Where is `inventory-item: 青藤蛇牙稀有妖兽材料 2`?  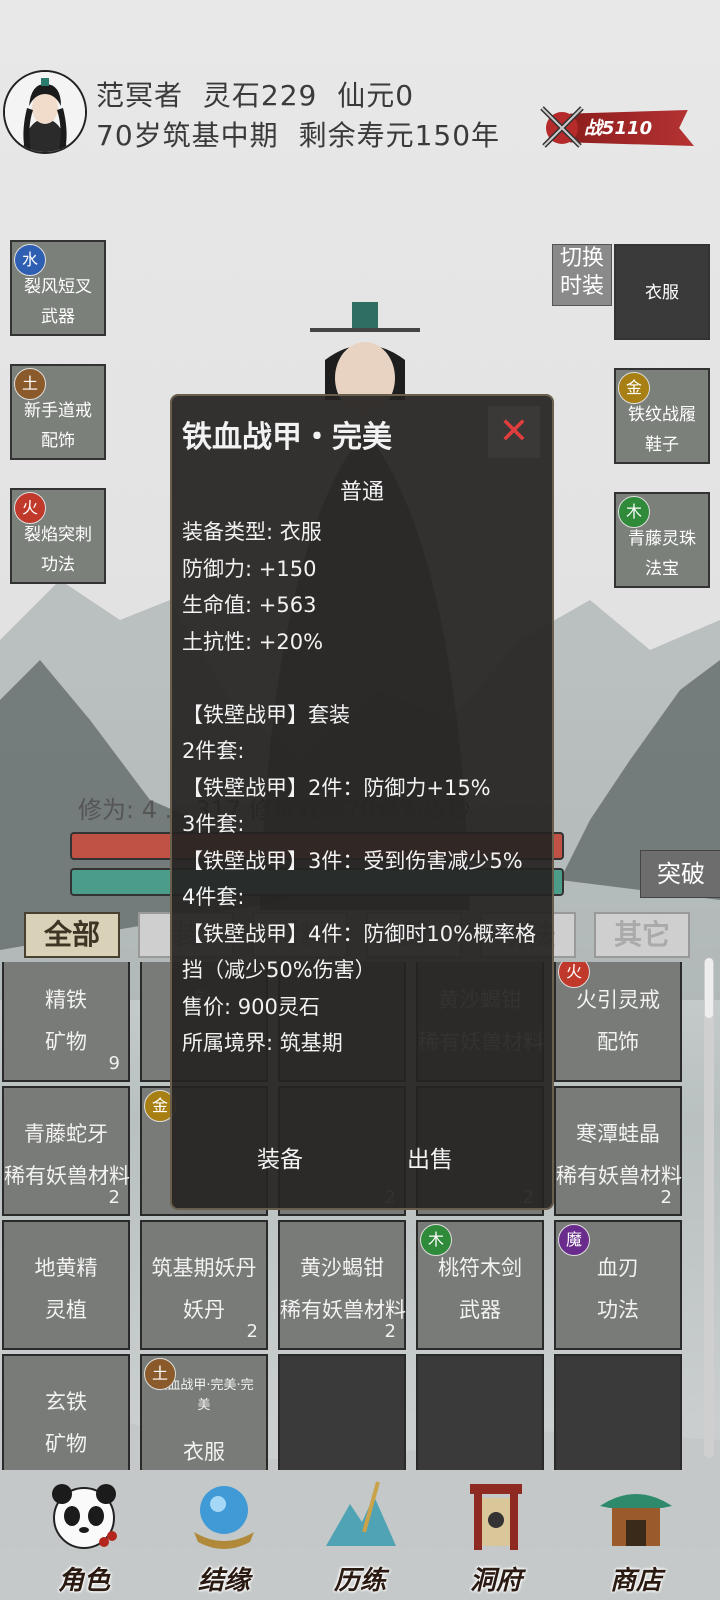
inventory-item: 青藤蛇牙稀有妖兽材料 2 is located at coordinates (66, 1151).